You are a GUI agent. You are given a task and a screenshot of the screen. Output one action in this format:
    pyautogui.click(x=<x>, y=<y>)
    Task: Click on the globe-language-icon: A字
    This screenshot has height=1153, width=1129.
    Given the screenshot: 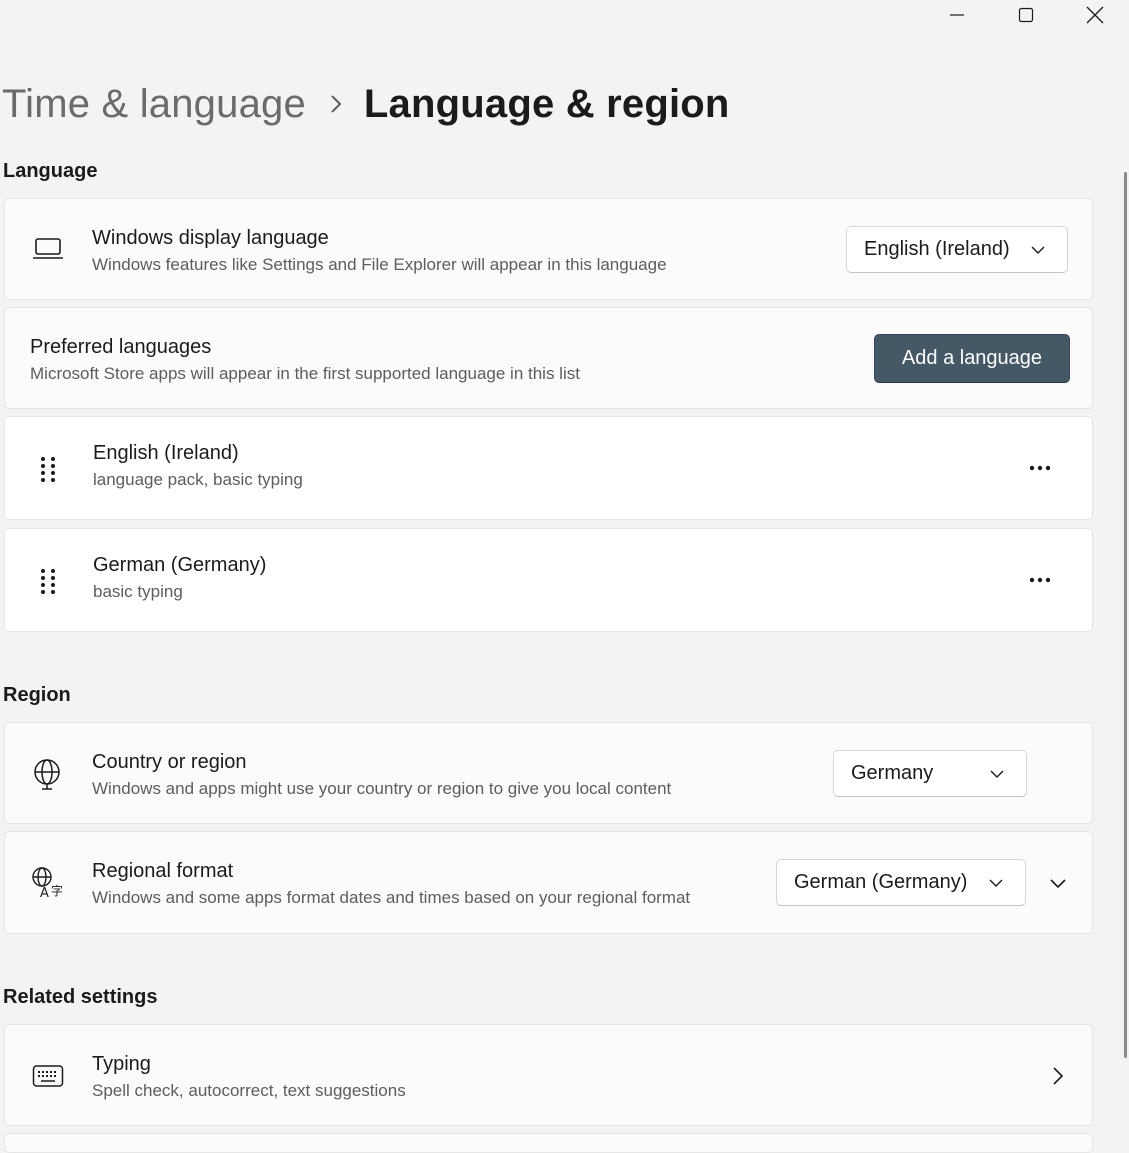 What is the action you would take?
    pyautogui.click(x=48, y=882)
    